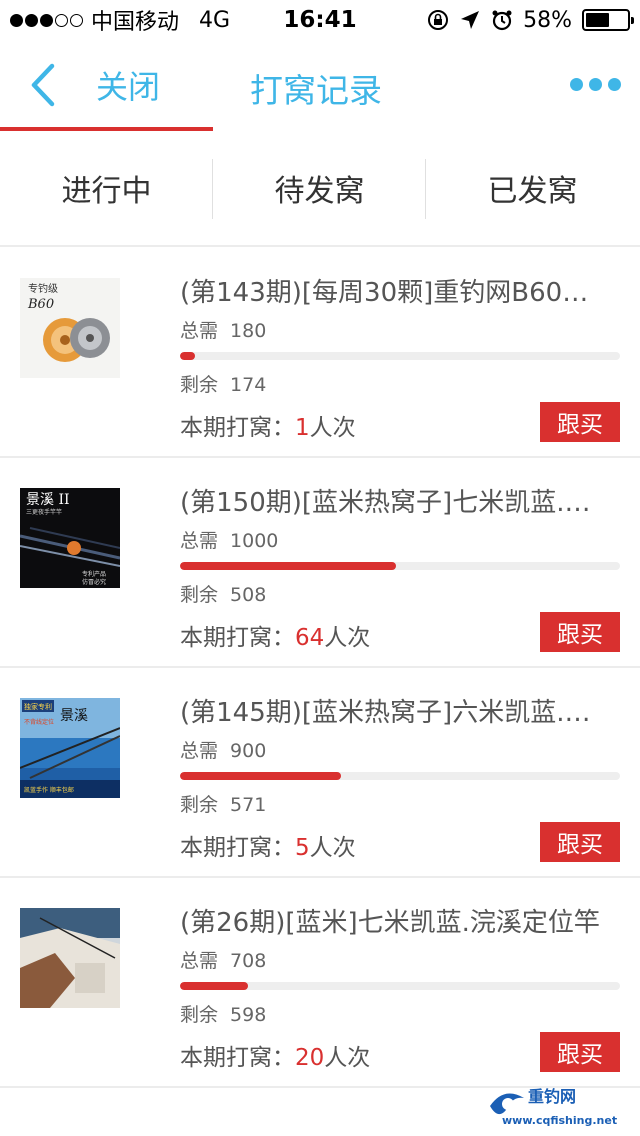  What do you see at coordinates (438, 20) in the screenshot?
I see `orientation-lock-icon` at bounding box center [438, 20].